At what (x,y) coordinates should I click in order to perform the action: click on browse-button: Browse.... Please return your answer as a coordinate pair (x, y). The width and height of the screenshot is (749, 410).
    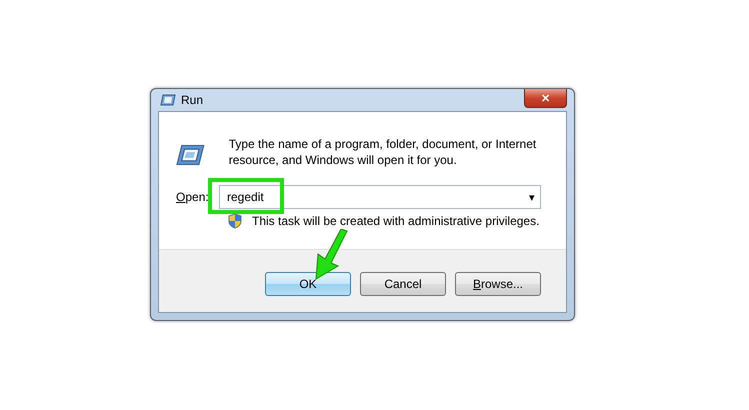
    Looking at the image, I should click on (498, 284).